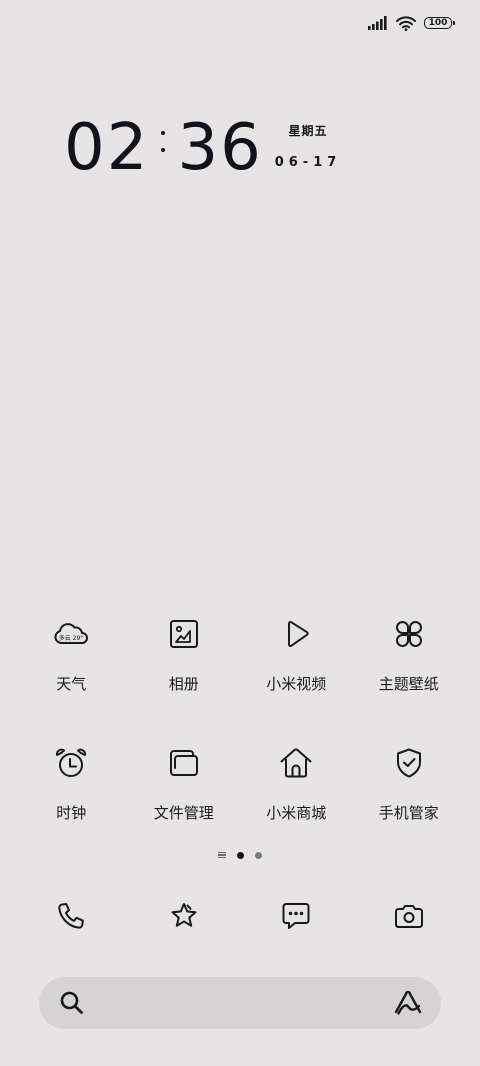 The image size is (480, 1066). I want to click on app-gallery: 相册, so click(184, 670).